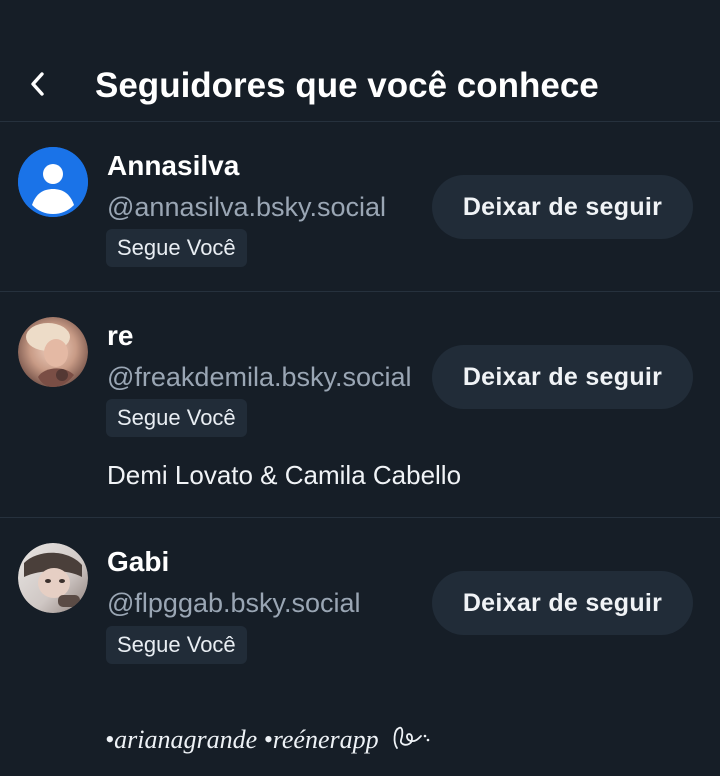  Describe the element at coordinates (262, 377) in the screenshot. I see `handle: @freakdemila.bsky.social` at that location.